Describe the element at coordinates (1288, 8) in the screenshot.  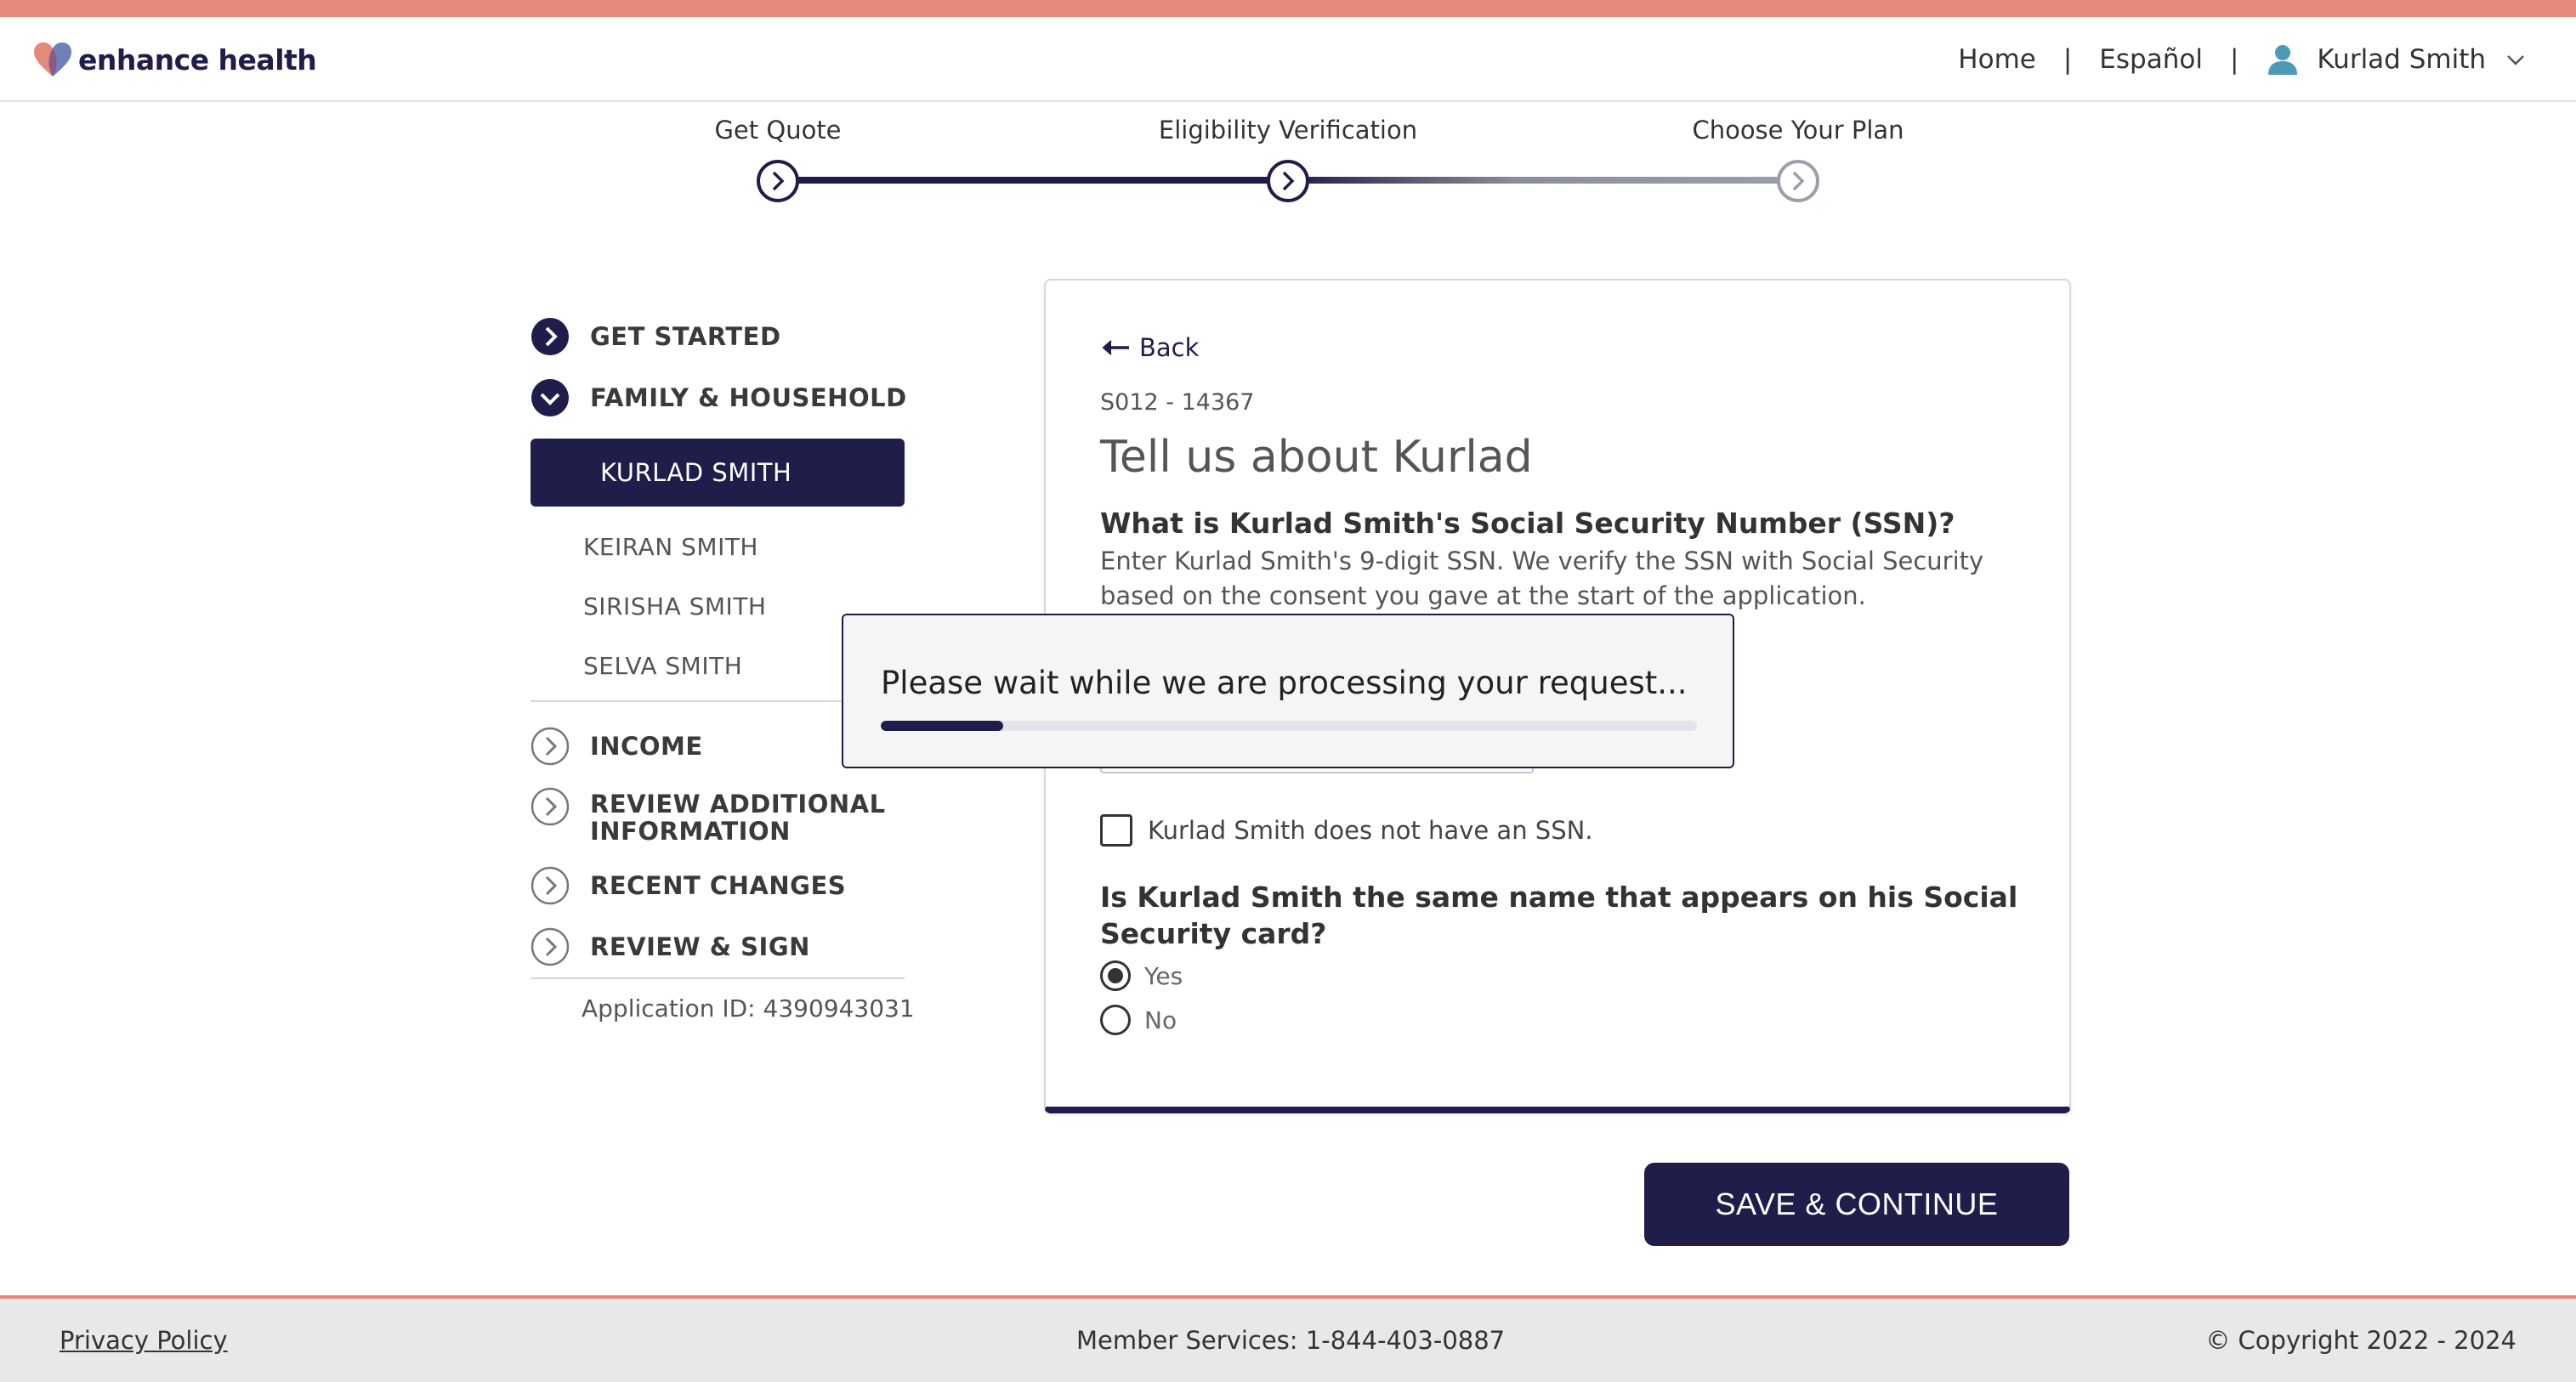
I see `top-accent-bar` at that location.